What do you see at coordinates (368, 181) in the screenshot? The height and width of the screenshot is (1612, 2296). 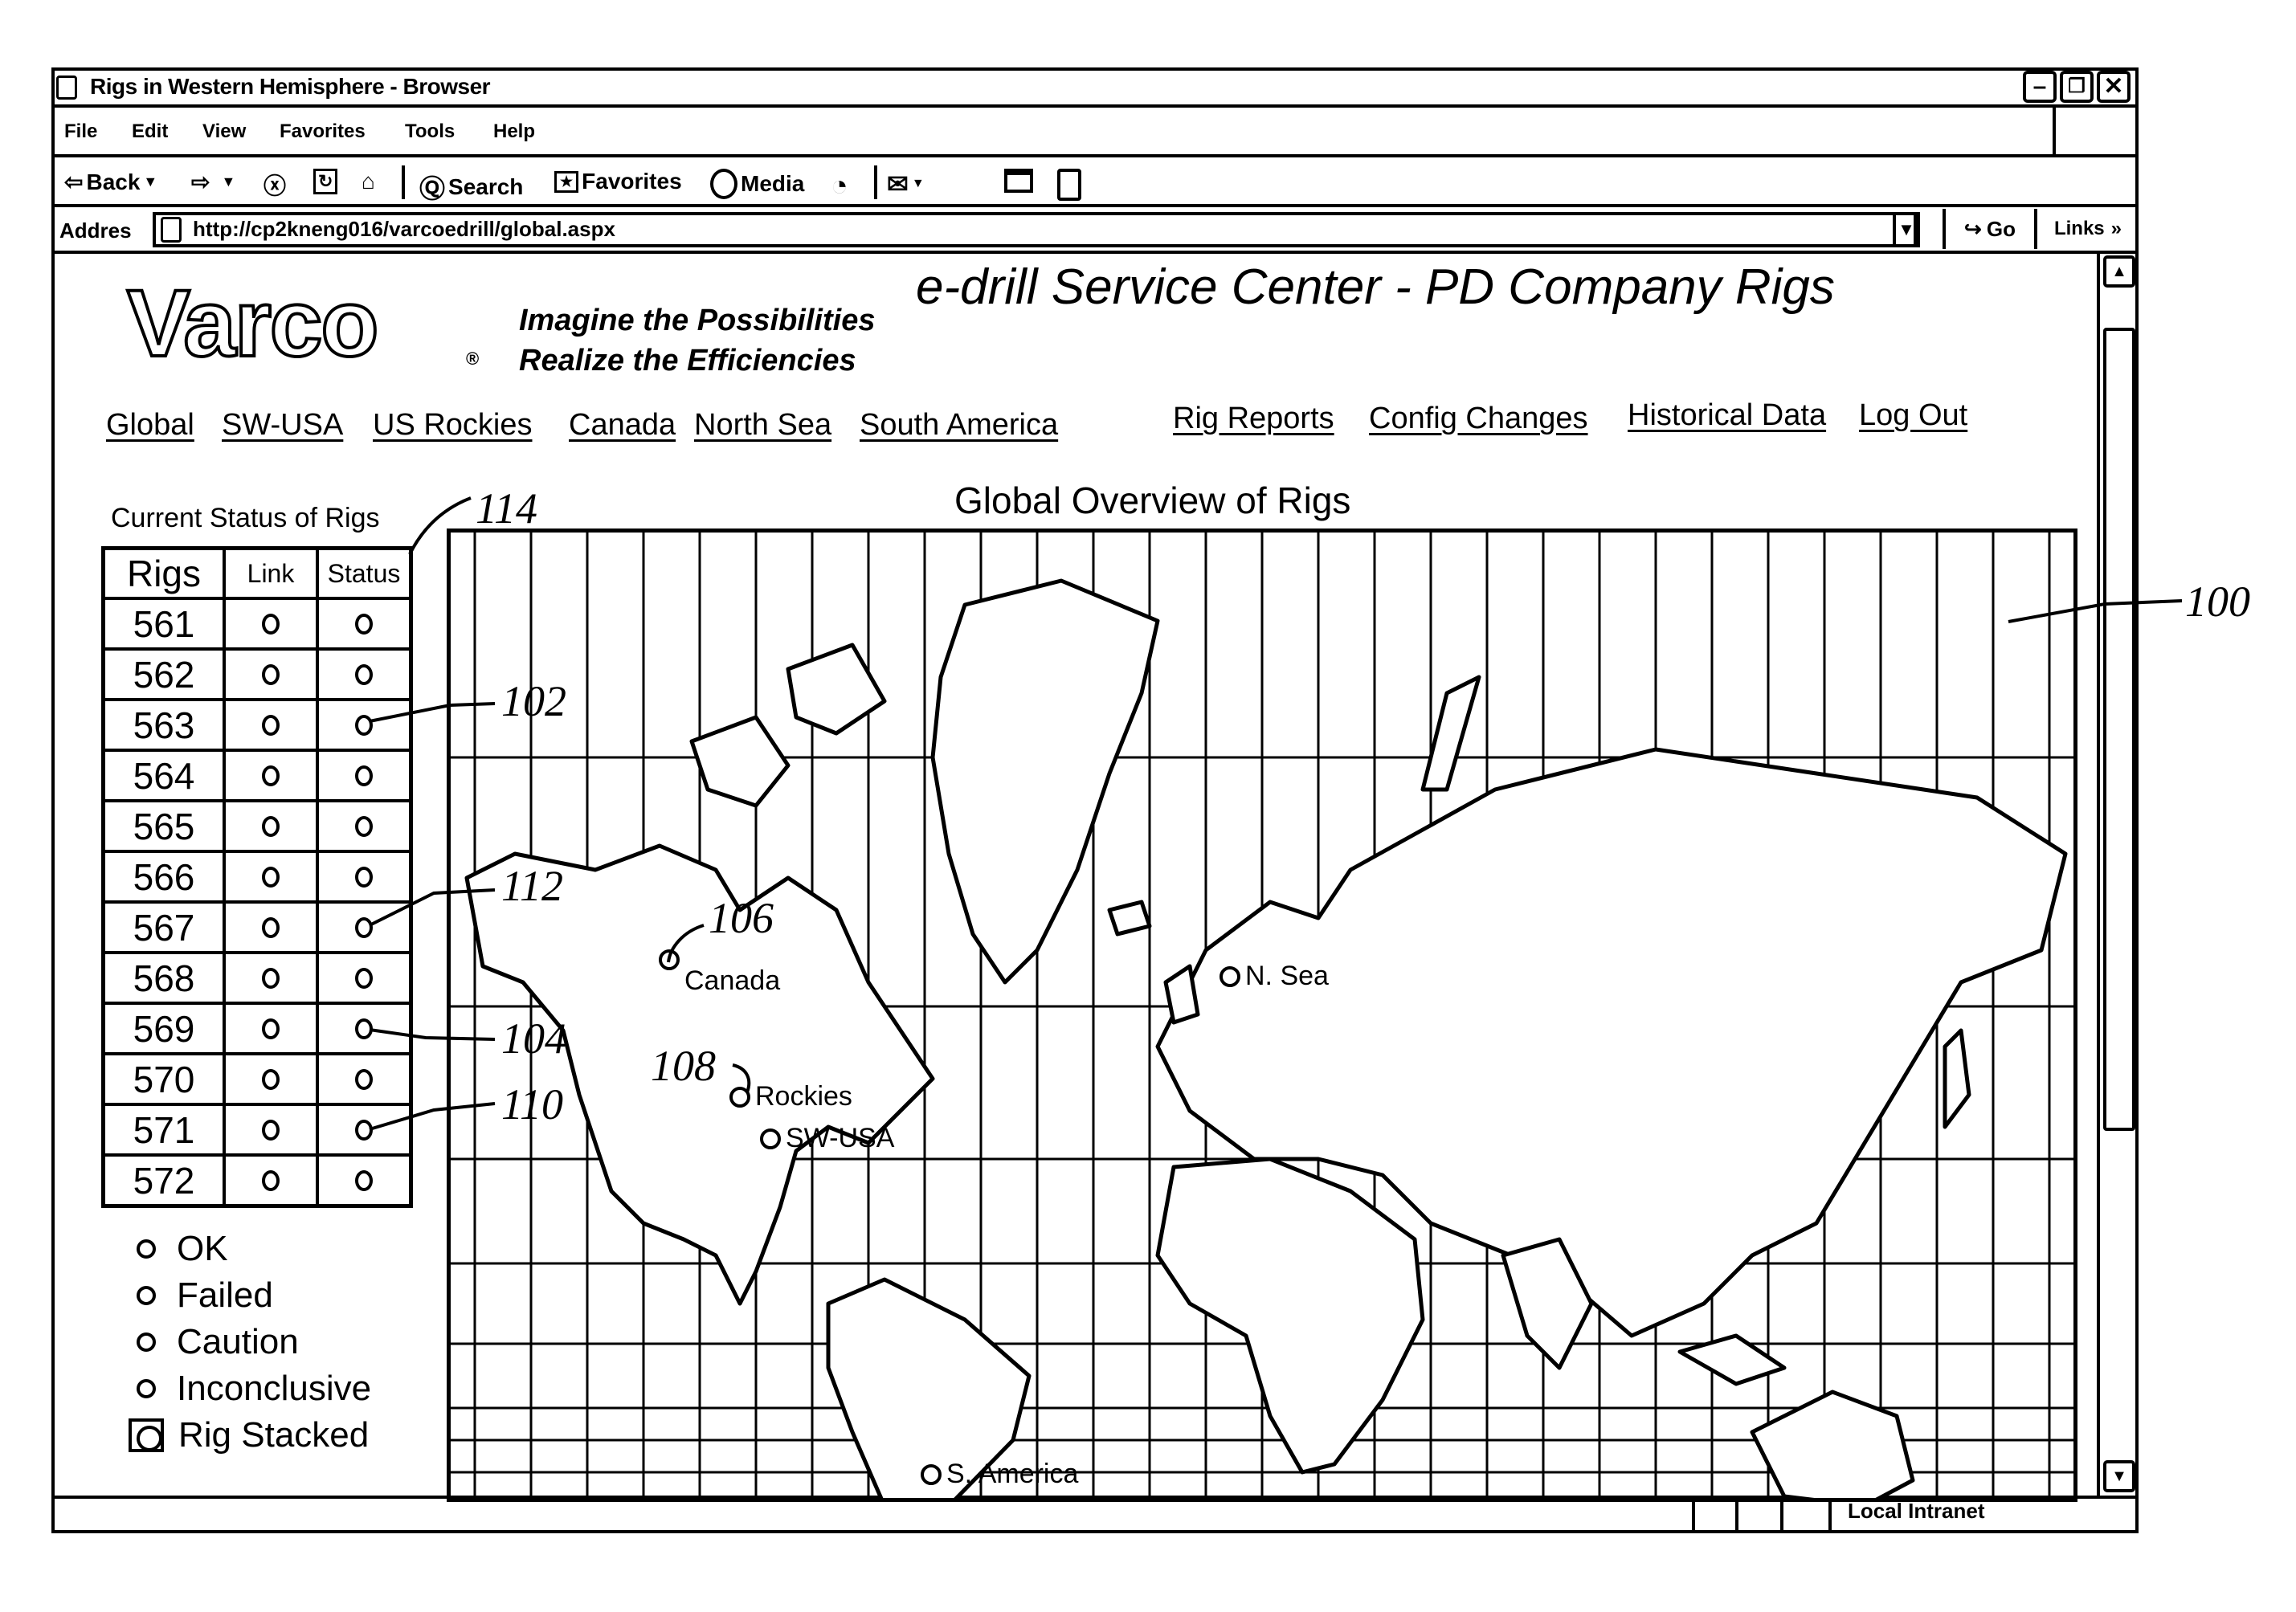 I see `home-button: ⌂` at bounding box center [368, 181].